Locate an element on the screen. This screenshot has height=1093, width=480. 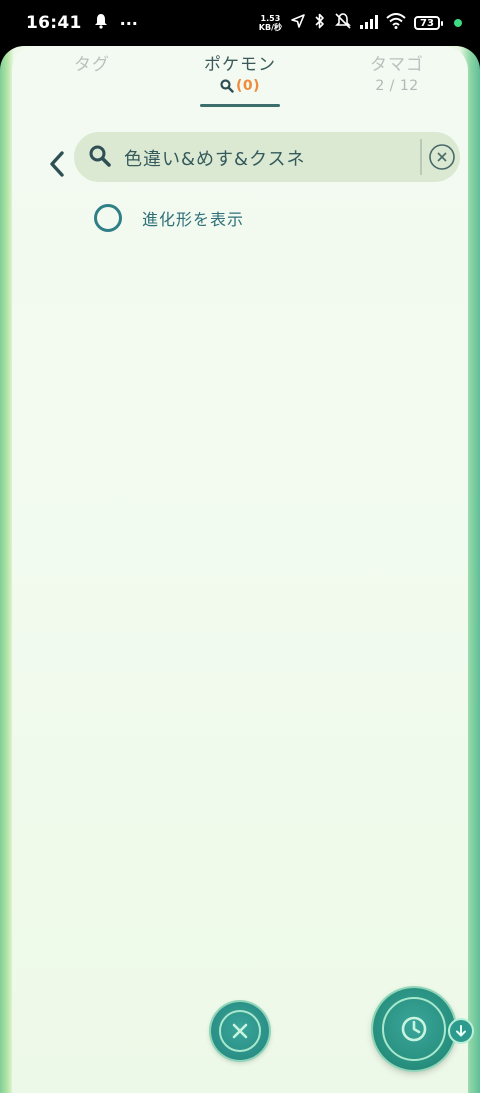
search-query-text: 色違い&めす&クスネ is located at coordinates (215, 158).